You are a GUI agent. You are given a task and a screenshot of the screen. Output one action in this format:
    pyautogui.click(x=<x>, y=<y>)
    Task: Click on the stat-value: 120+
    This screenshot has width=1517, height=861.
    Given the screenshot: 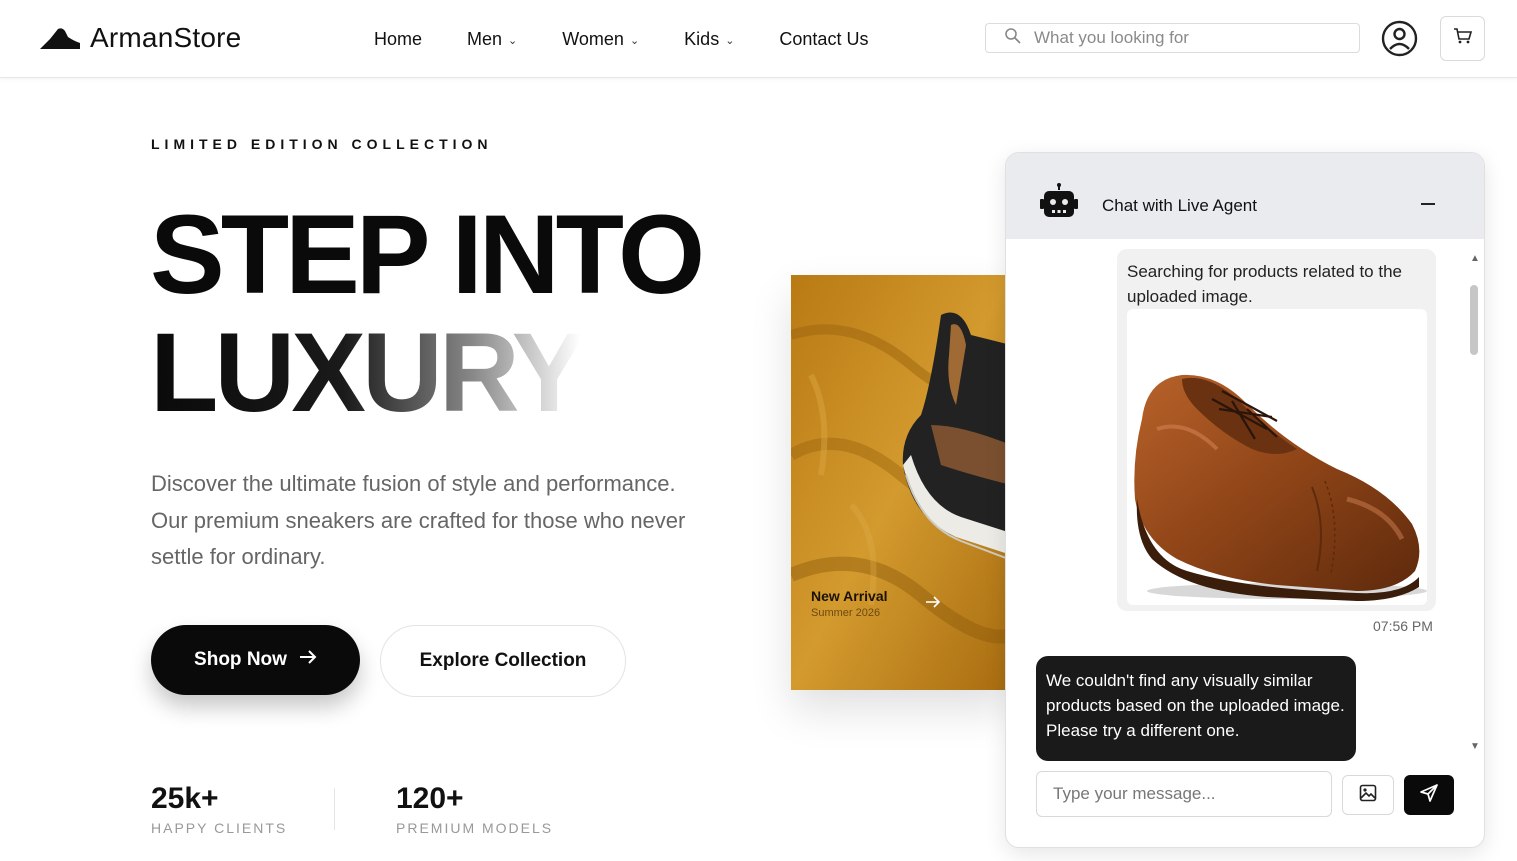 What is the action you would take?
    pyautogui.click(x=430, y=798)
    